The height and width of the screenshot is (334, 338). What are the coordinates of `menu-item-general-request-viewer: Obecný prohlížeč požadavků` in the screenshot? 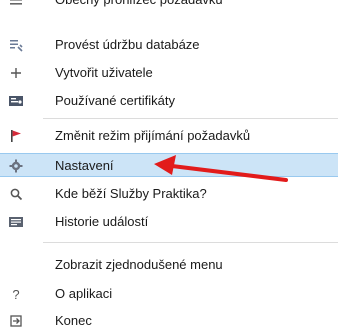 It's located at (169, 6).